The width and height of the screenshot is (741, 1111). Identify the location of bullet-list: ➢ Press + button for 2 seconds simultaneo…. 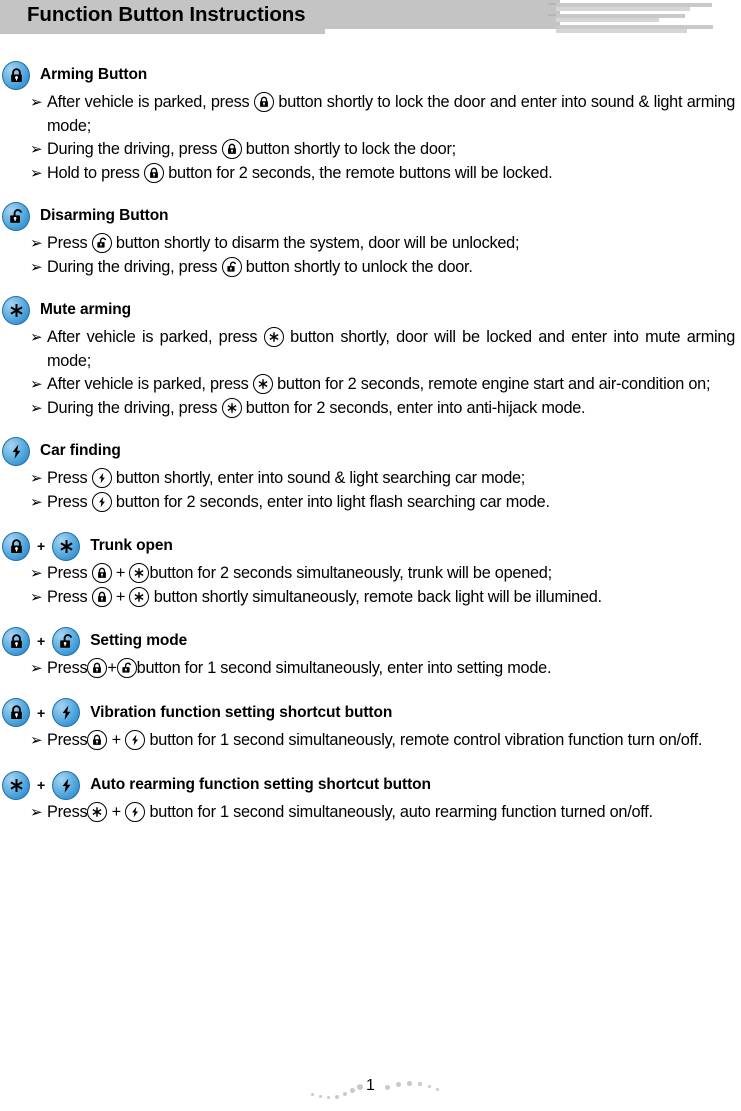
(367, 585).